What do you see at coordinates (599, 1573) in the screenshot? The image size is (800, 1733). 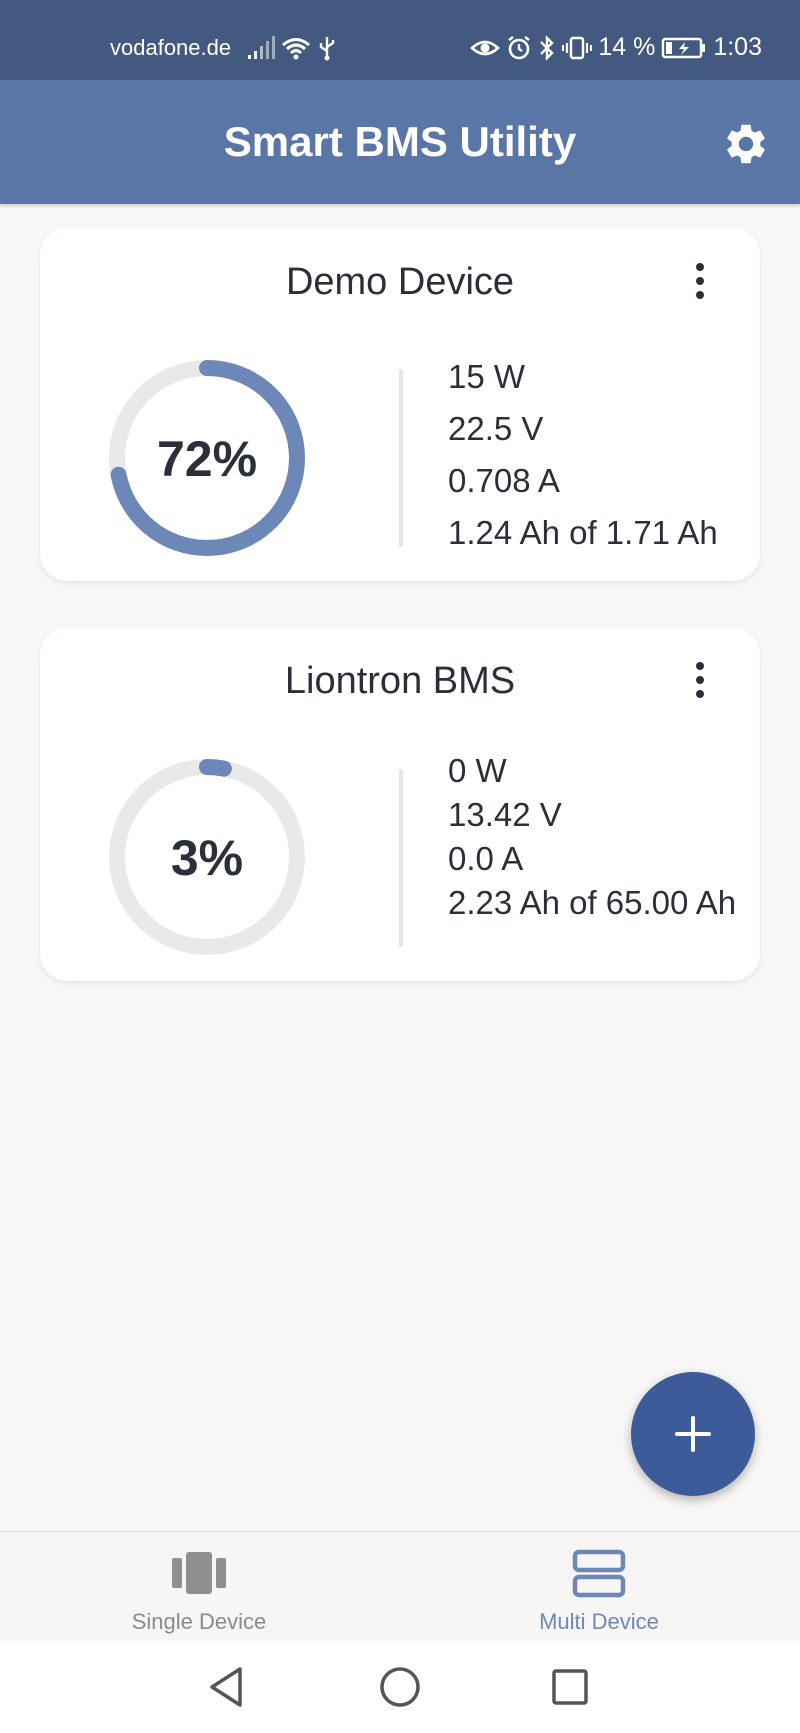 I see `stacked-rows-icon` at bounding box center [599, 1573].